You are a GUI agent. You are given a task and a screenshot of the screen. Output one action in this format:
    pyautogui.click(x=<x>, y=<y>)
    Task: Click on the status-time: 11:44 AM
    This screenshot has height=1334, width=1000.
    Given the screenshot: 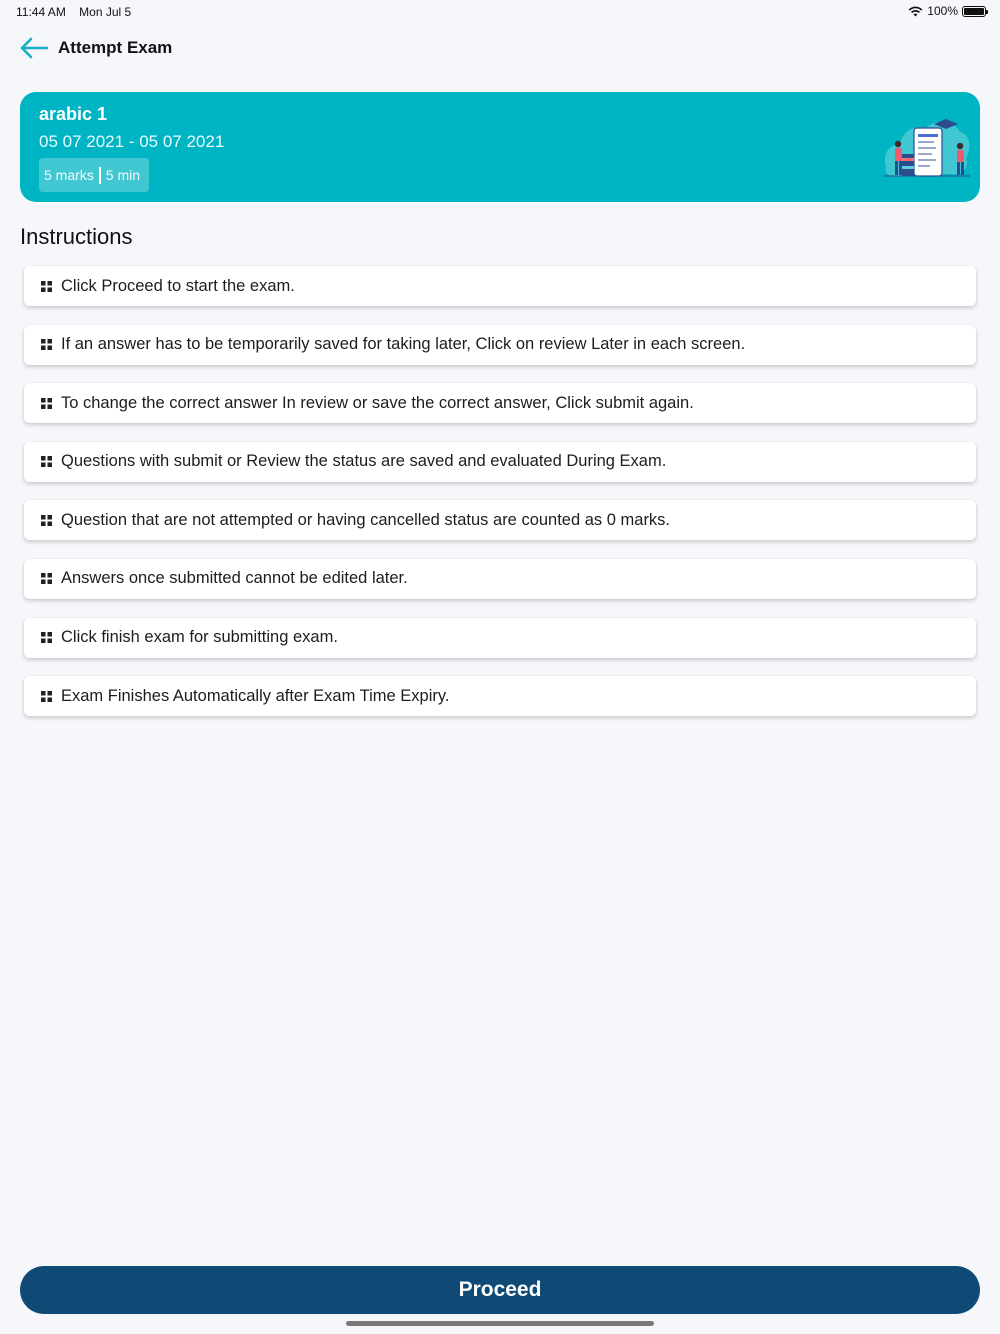 What is the action you would take?
    pyautogui.click(x=41, y=12)
    